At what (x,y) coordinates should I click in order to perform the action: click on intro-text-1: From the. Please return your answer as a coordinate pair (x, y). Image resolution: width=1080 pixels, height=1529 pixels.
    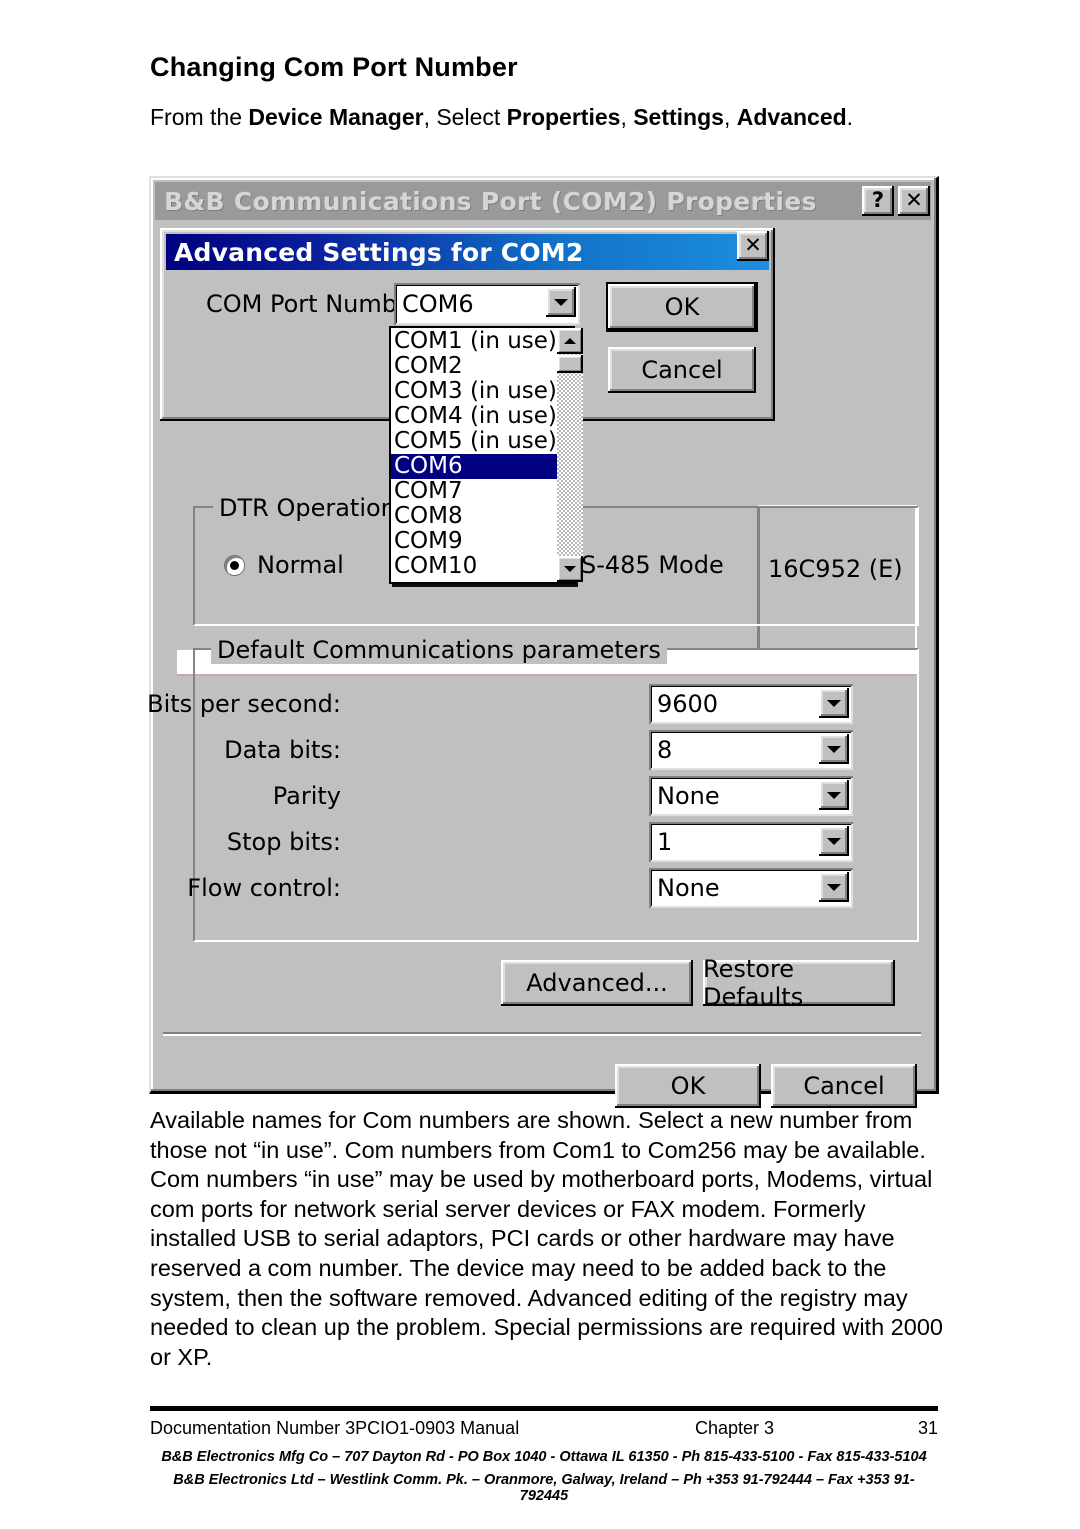
    Looking at the image, I should click on (199, 117).